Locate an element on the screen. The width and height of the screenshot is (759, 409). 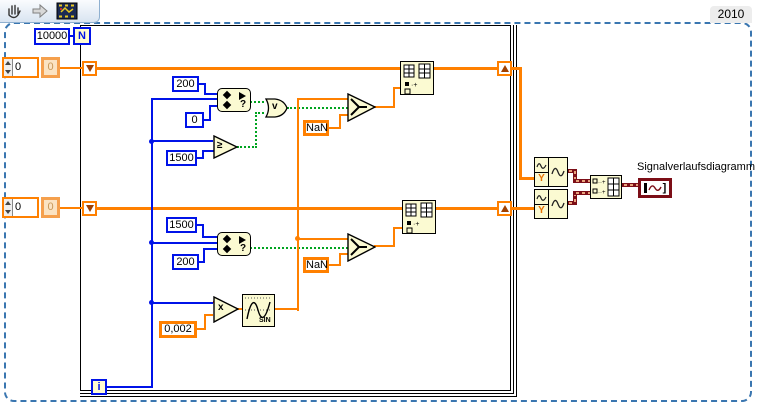
in-range-and-coerce-bottom: ? is located at coordinates (234, 244).